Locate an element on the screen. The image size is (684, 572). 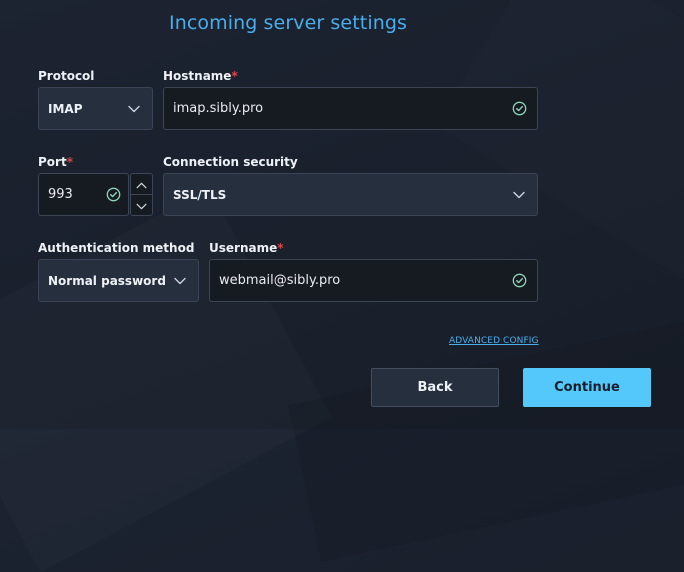
auth-method-select: Normal password is located at coordinates (118, 280).